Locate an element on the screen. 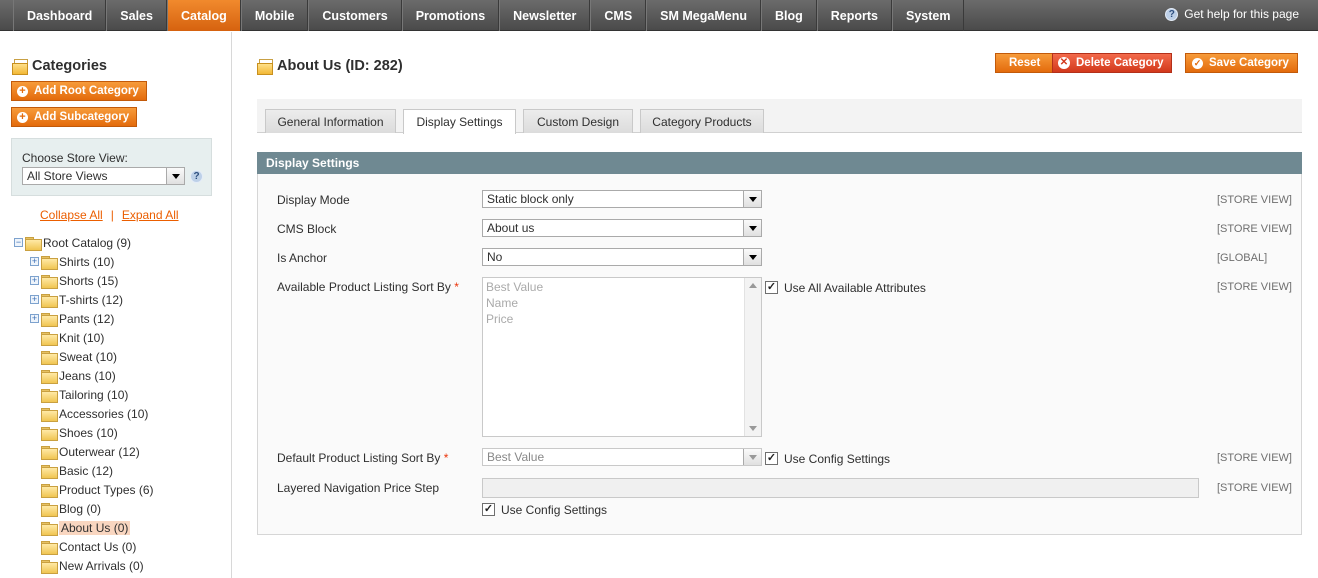  tree-node: Accessories (10) is located at coordinates (89, 413).